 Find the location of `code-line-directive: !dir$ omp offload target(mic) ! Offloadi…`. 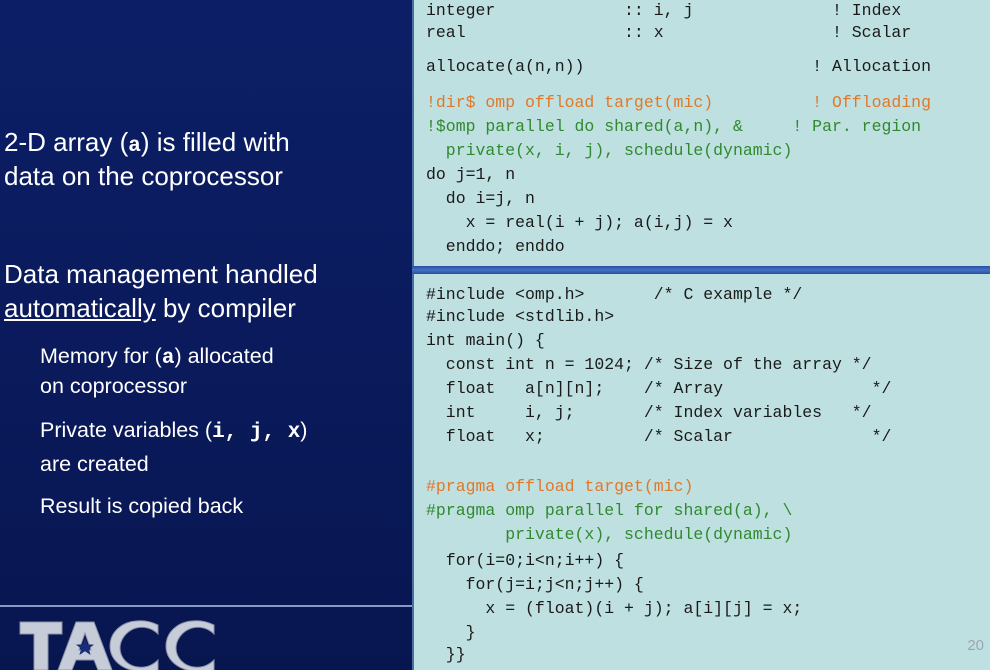

code-line-directive: !dir$ omp offload target(mic) ! Offloadi… is located at coordinates (678, 102).